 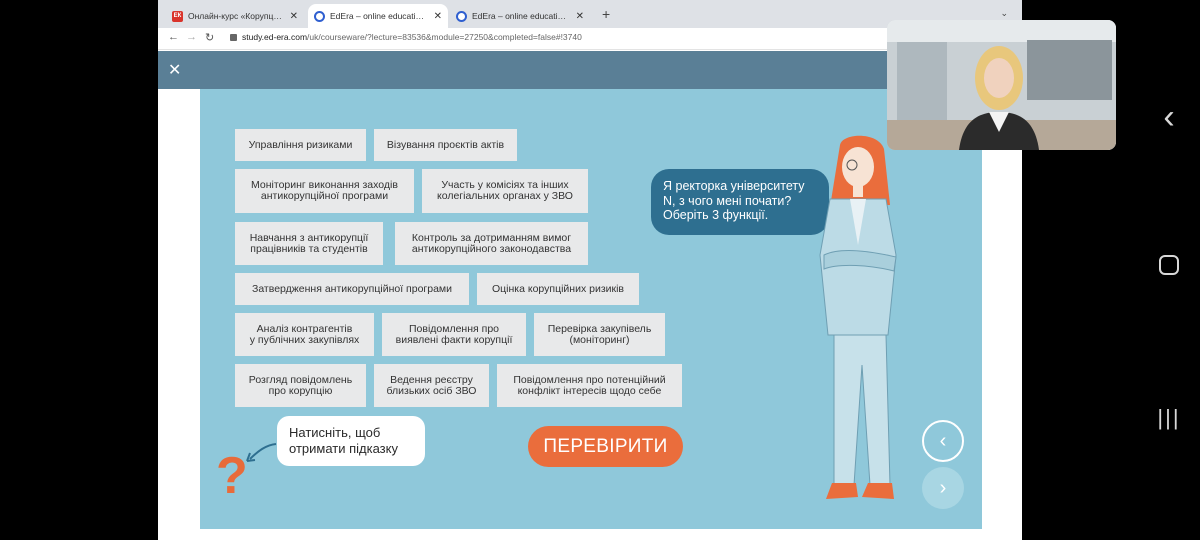 What do you see at coordinates (275, 37) in the screenshot?
I see `url-host: study.ed-era.com` at bounding box center [275, 37].